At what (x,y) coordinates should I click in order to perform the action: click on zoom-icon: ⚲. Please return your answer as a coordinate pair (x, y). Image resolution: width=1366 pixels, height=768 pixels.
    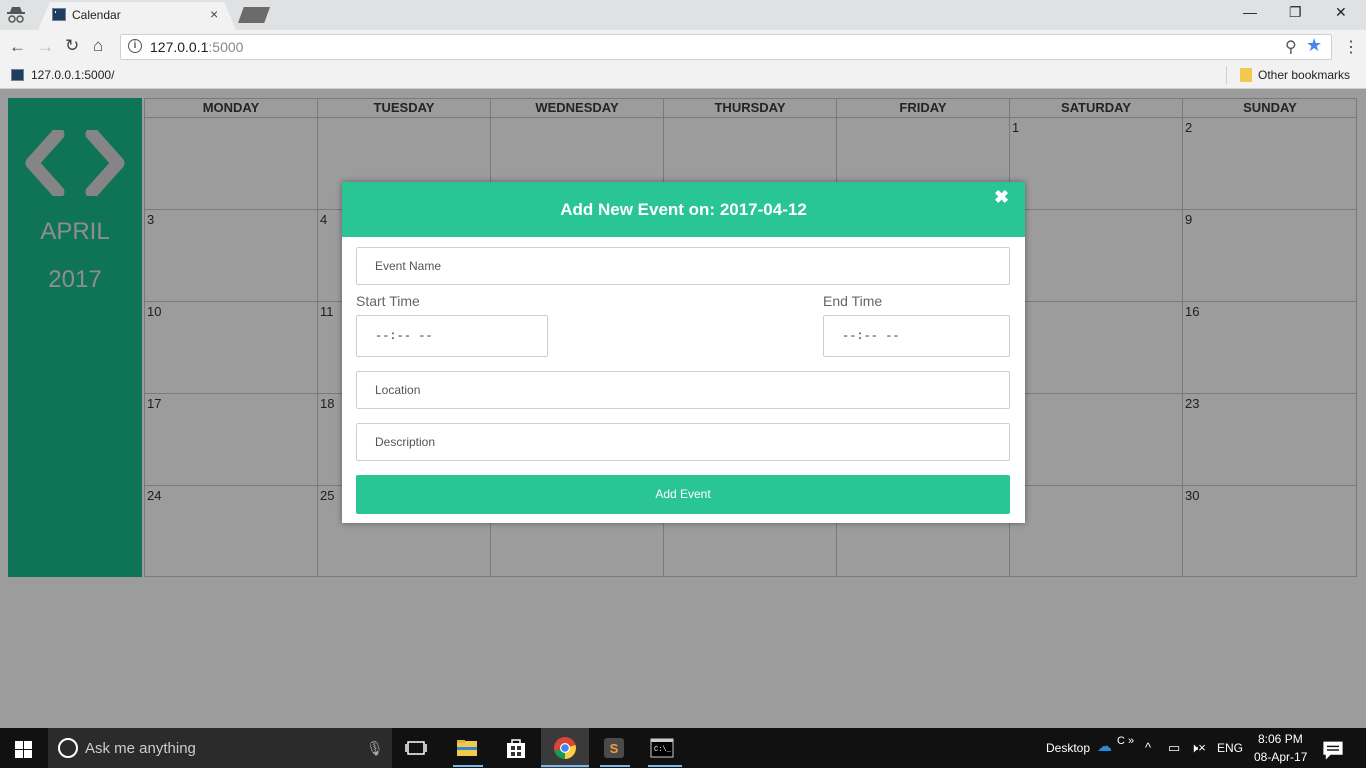
    Looking at the image, I should click on (1291, 47).